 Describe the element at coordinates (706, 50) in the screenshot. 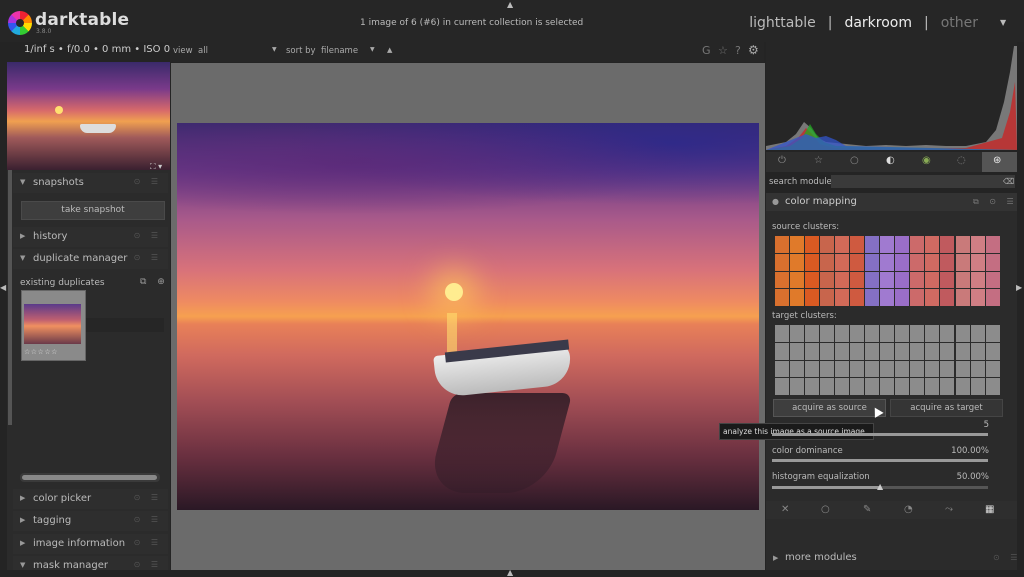

I see `grouping-icon: G` at that location.